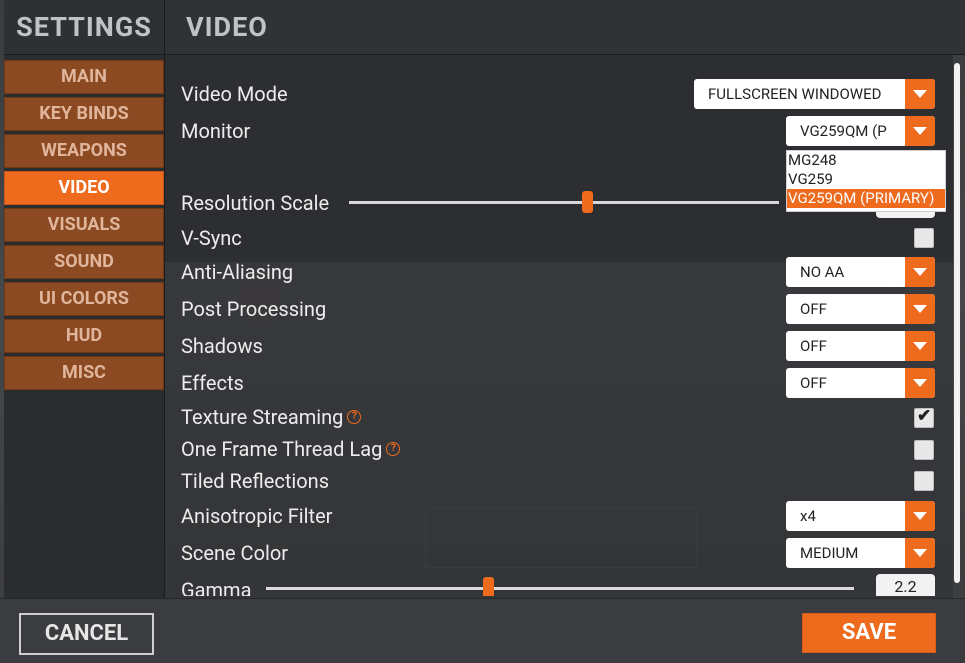 This screenshot has height=663, width=965. Describe the element at coordinates (234, 94) in the screenshot. I see `video-mode-label: Video Mode` at that location.